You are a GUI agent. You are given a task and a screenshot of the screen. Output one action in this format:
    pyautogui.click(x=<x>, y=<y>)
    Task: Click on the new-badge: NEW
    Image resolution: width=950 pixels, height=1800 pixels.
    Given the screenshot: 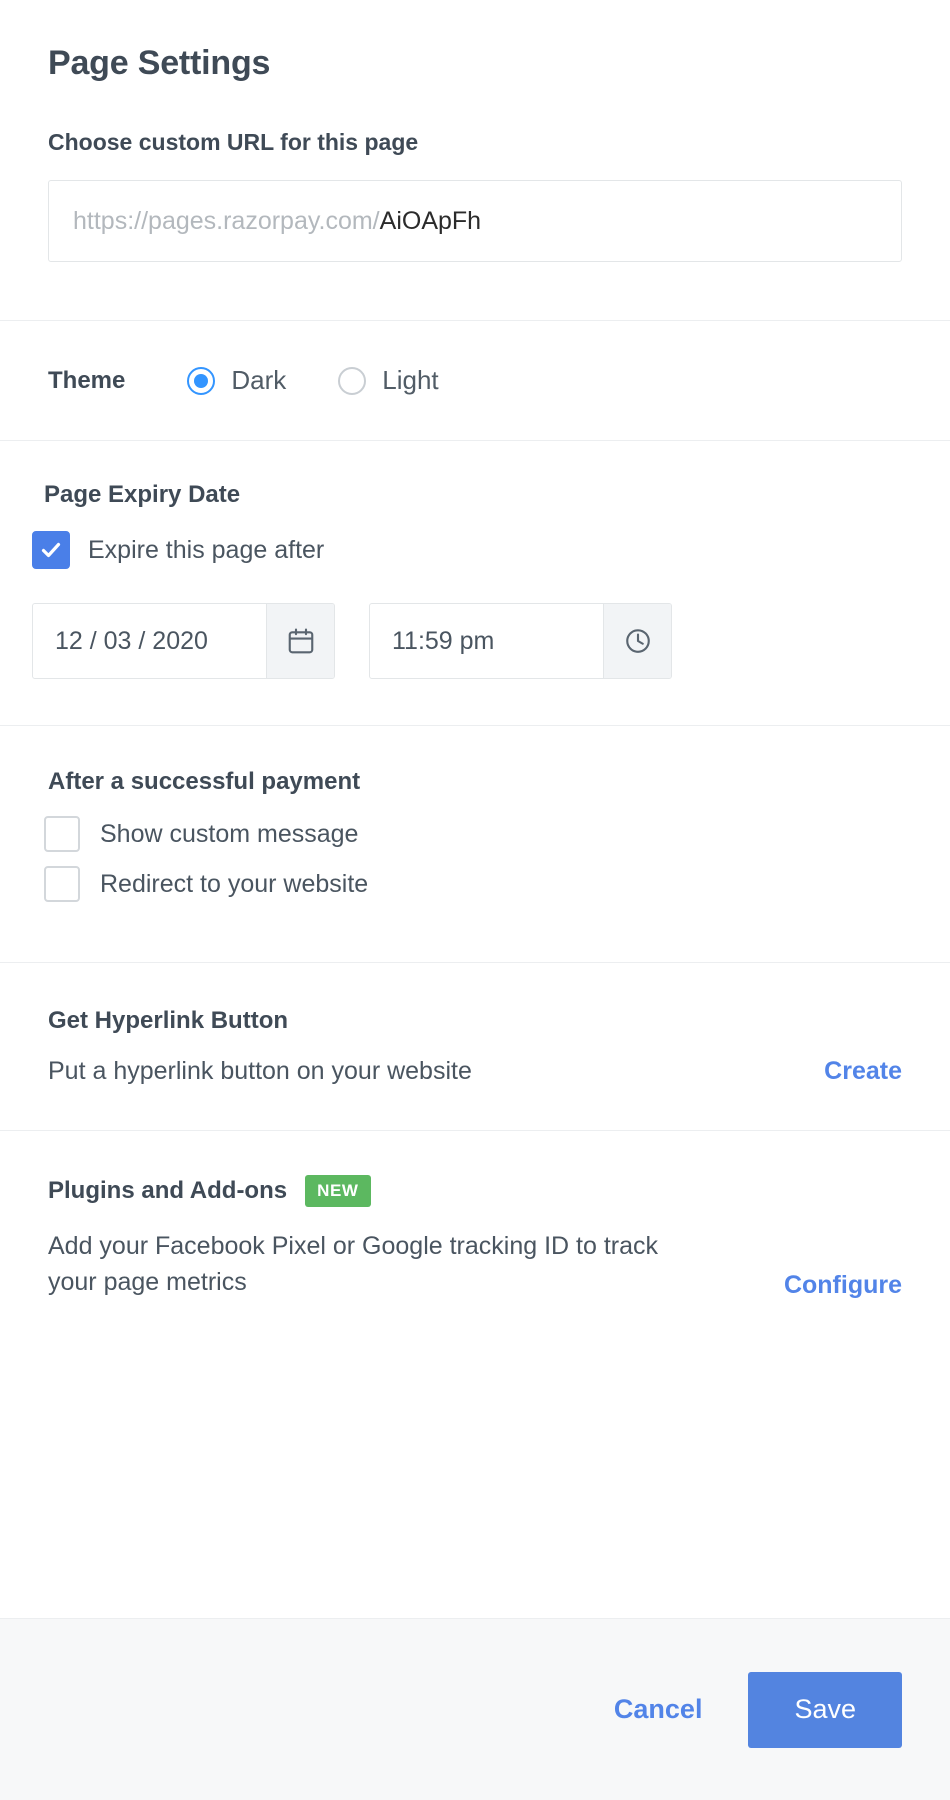 What is the action you would take?
    pyautogui.click(x=338, y=1191)
    